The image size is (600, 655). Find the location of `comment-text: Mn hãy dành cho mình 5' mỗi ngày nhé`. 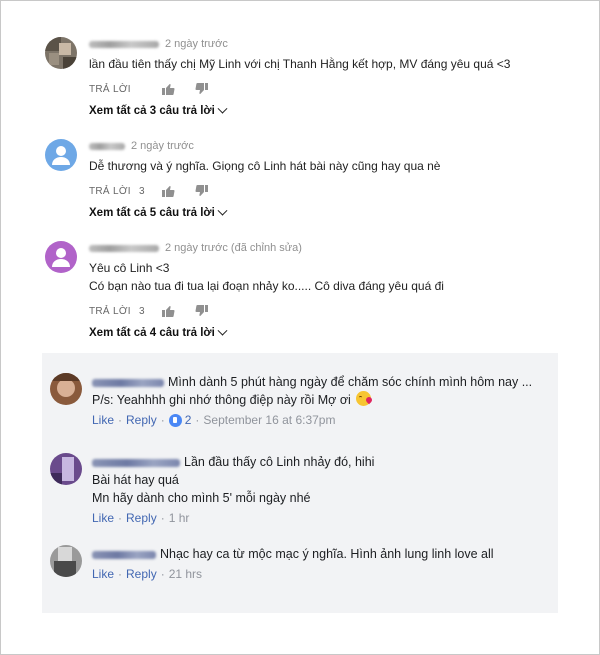

comment-text: Mn hãy dành cho mình 5' mỗi ngày nhé is located at coordinates (201, 498).